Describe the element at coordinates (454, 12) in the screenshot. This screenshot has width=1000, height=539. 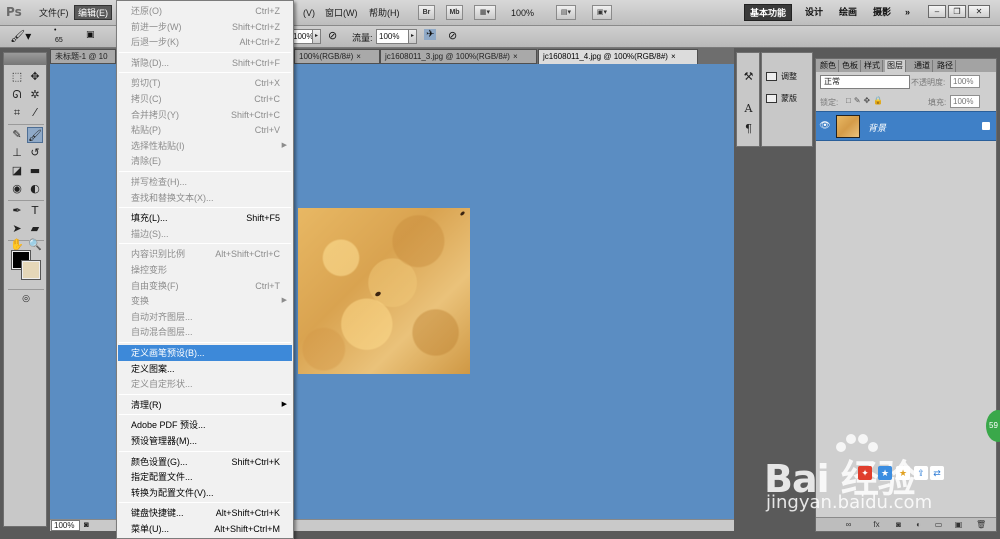
I see `mini-bridge-icon: Mb` at that location.